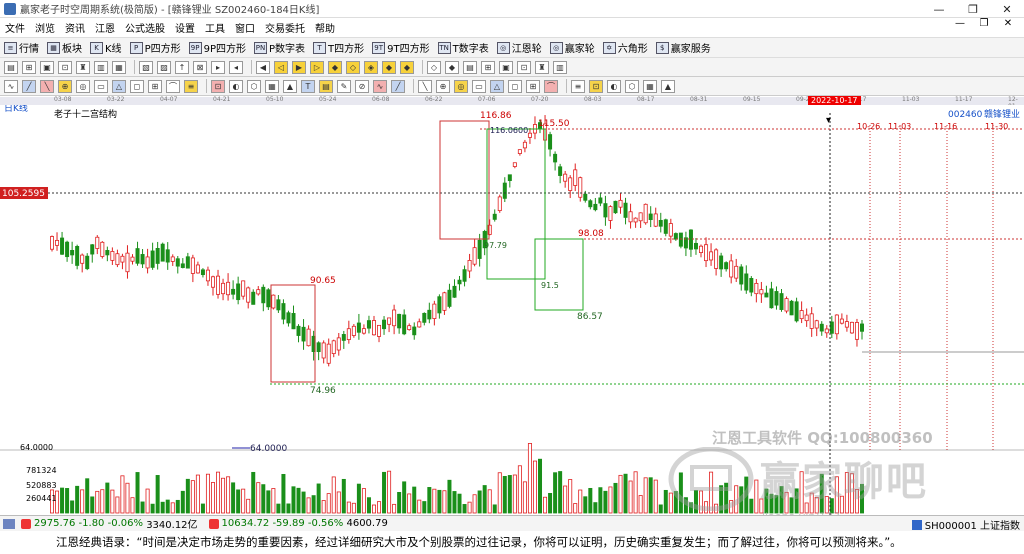 The height and width of the screenshot is (554, 1024). Describe the element at coordinates (146, 67) in the screenshot. I see `tool-icon-7: ▧` at that location.